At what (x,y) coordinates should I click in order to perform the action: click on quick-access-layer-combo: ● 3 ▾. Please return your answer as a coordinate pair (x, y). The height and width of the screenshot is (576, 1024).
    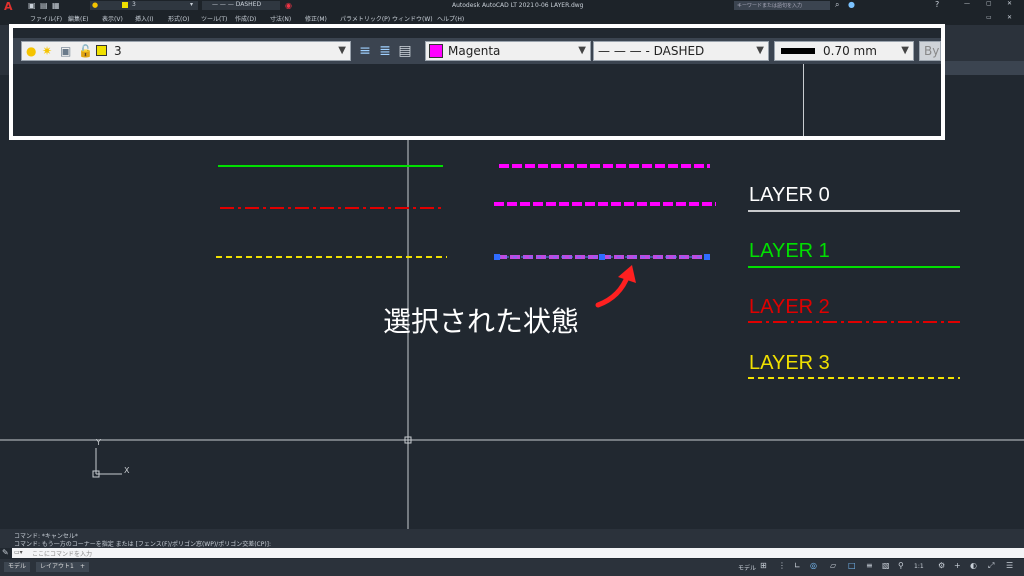
    Looking at the image, I should click on (144, 5).